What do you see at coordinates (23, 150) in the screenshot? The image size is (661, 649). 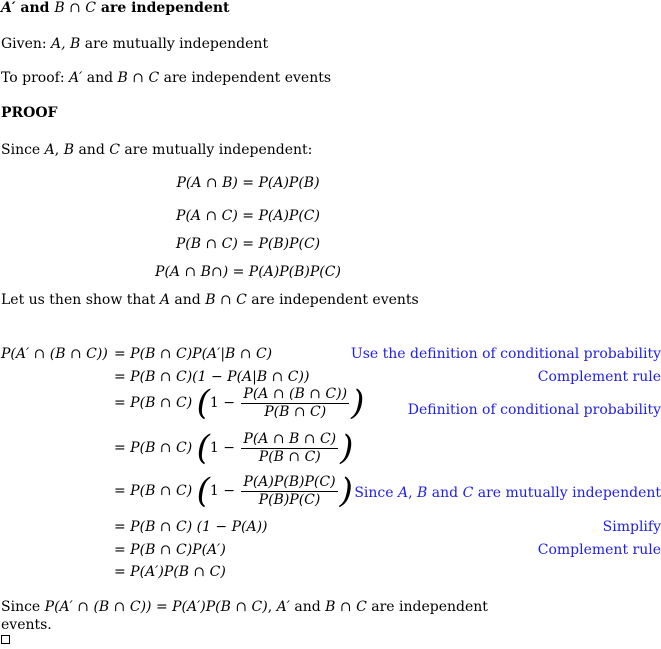 I see `since-text: Since` at bounding box center [23, 150].